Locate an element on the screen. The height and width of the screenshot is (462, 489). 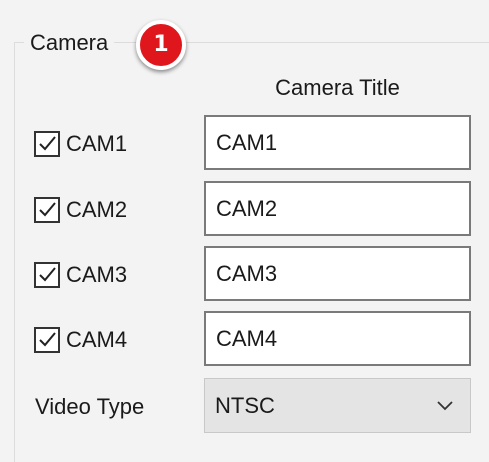
cam3-checkbox is located at coordinates (47, 275).